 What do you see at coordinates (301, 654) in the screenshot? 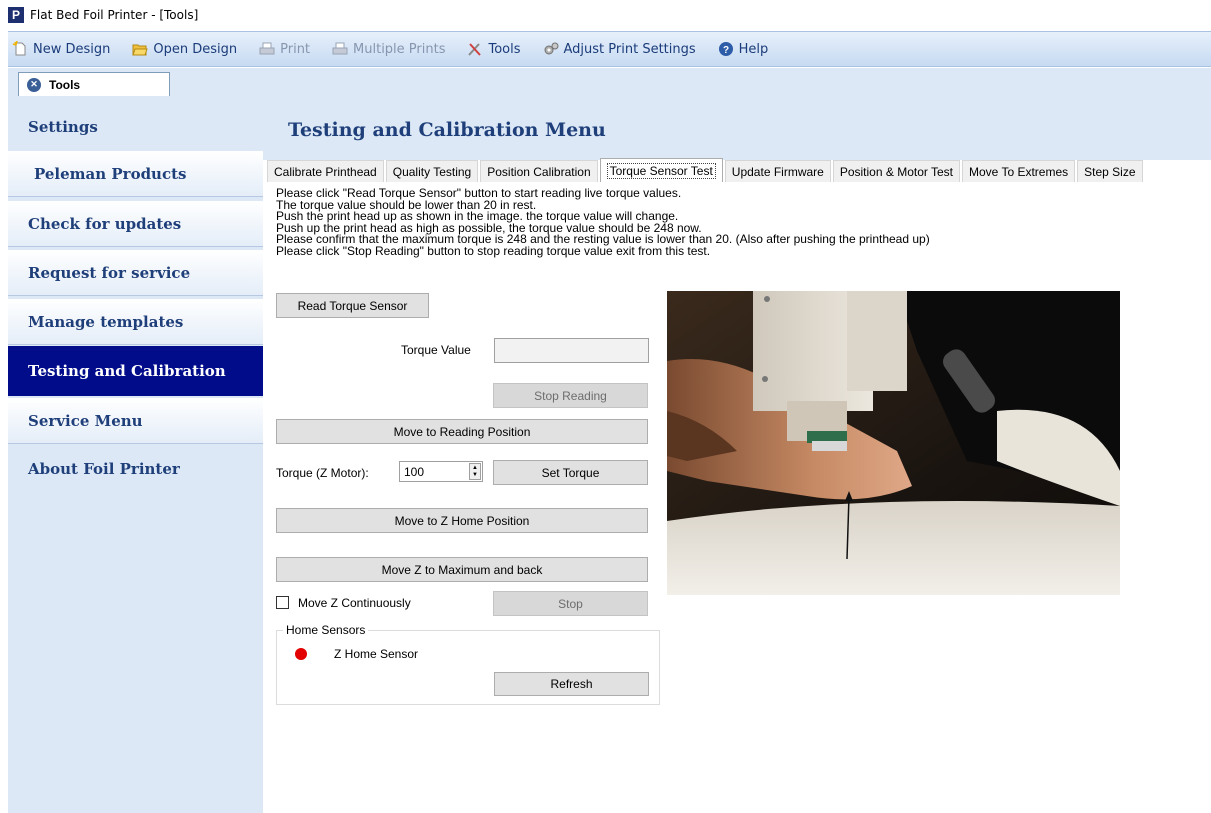
I see `z-home-sensor-led-icon` at bounding box center [301, 654].